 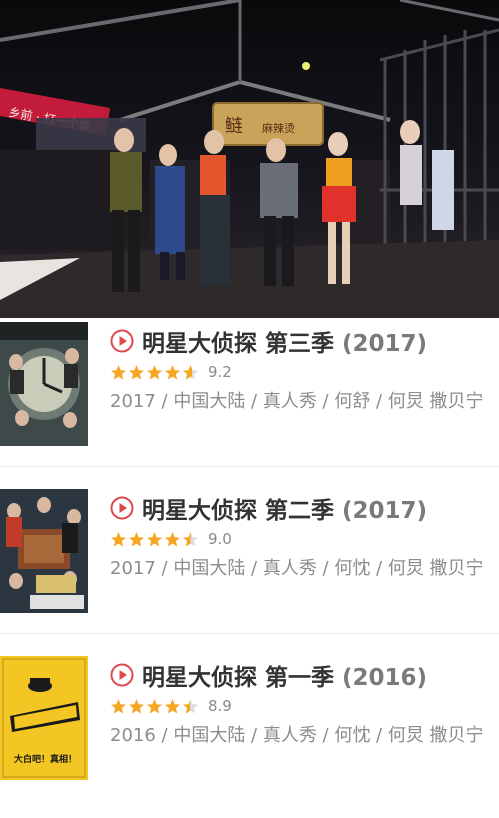 I want to click on rating-row: 9.0, so click(x=171, y=539).